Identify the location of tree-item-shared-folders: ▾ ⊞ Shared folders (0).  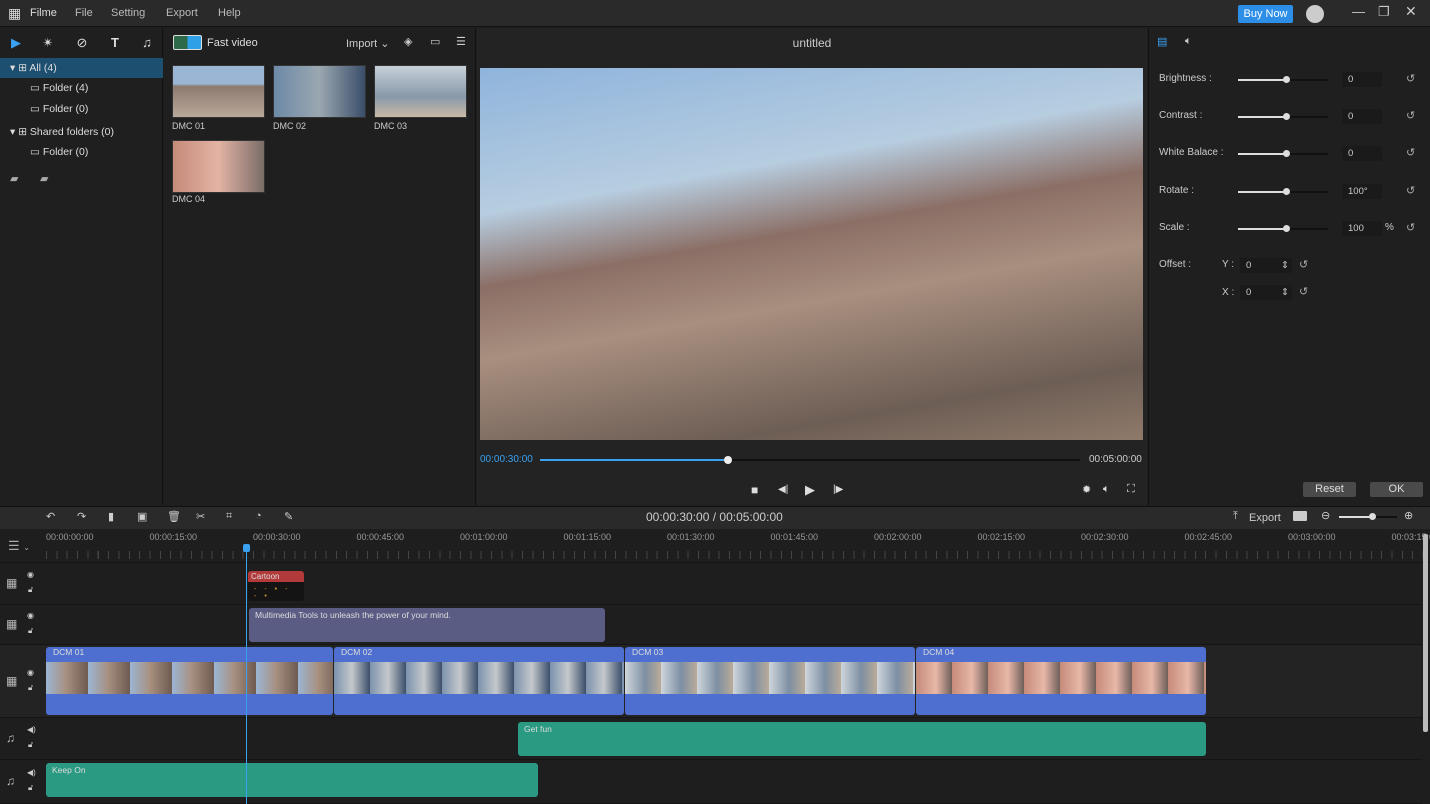
(81, 132).